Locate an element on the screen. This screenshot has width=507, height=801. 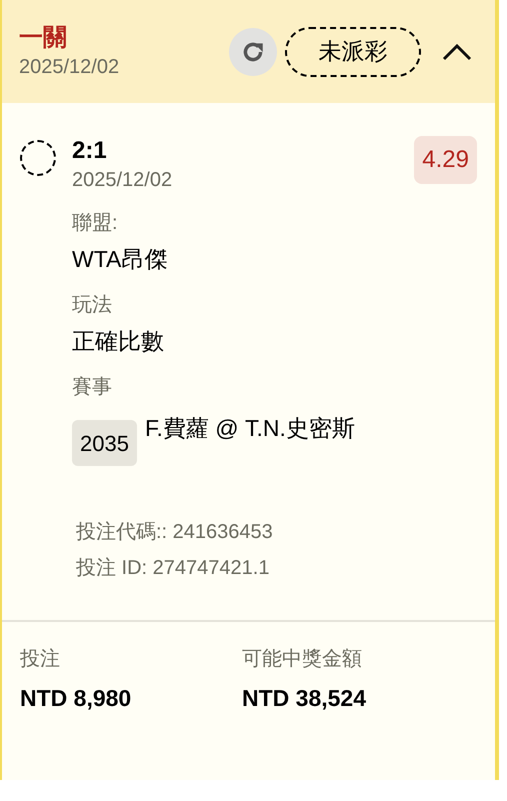
detail-value: 正確比數 is located at coordinates (118, 341).